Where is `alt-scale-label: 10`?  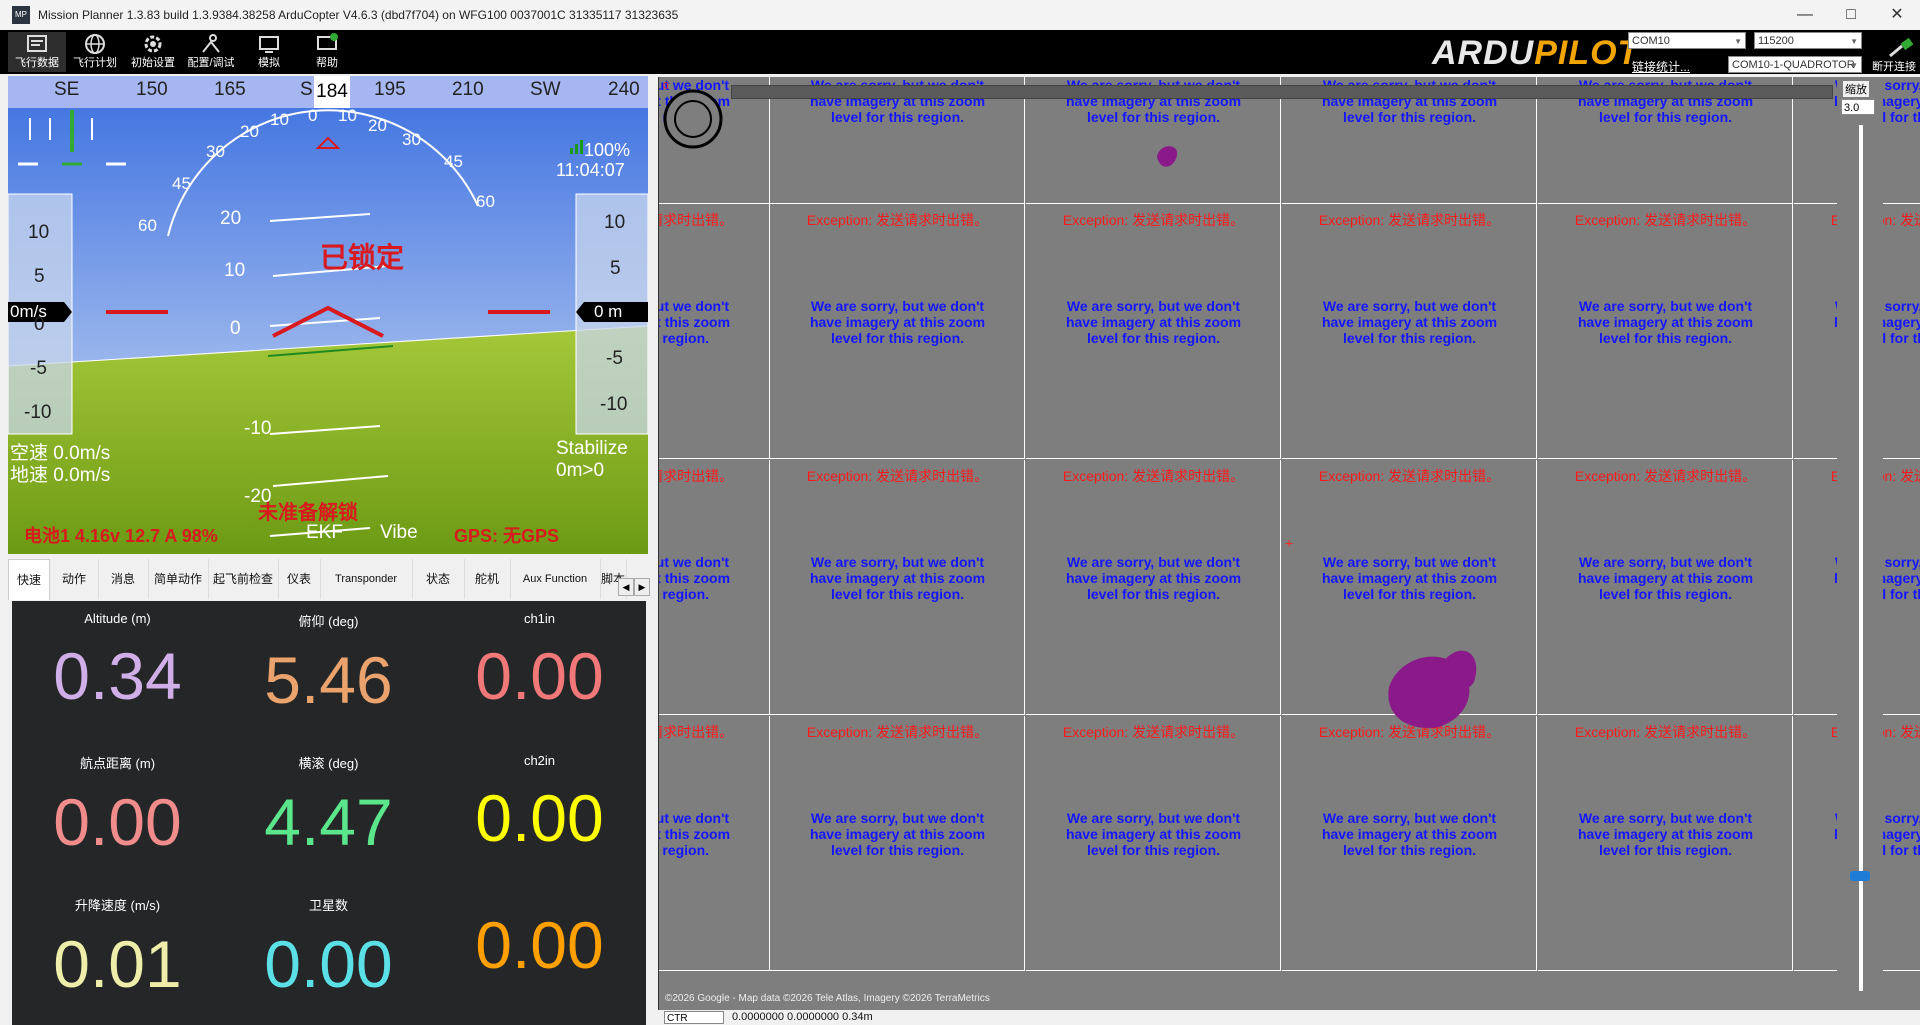
alt-scale-label: 10 is located at coordinates (615, 222).